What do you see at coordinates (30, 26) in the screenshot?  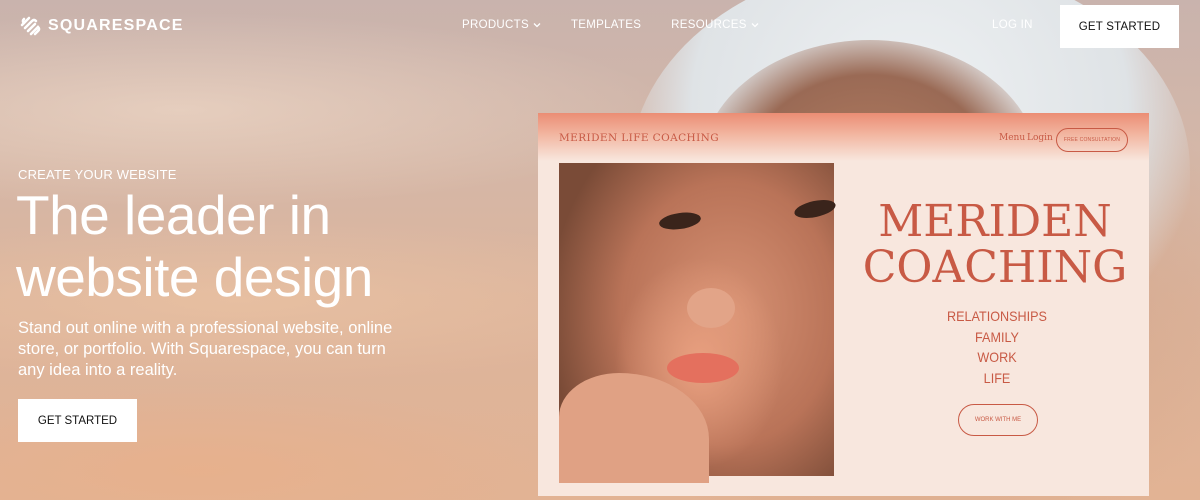 I see `squarespace-logo-icon` at bounding box center [30, 26].